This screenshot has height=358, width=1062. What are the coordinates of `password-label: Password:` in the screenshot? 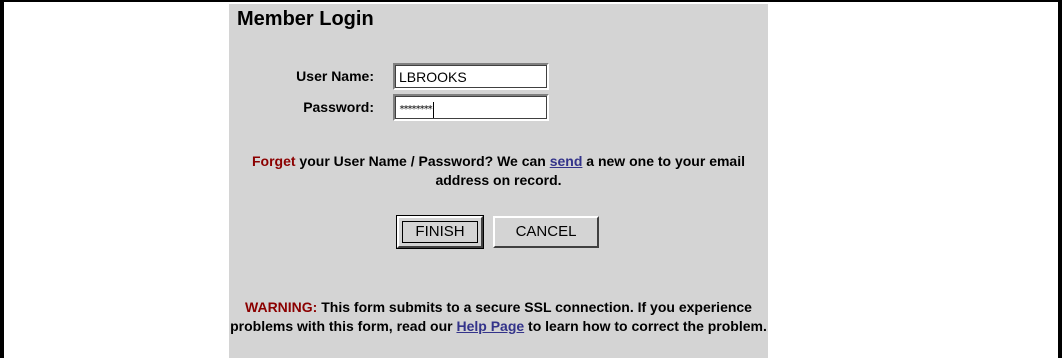 It's located at (338, 107).